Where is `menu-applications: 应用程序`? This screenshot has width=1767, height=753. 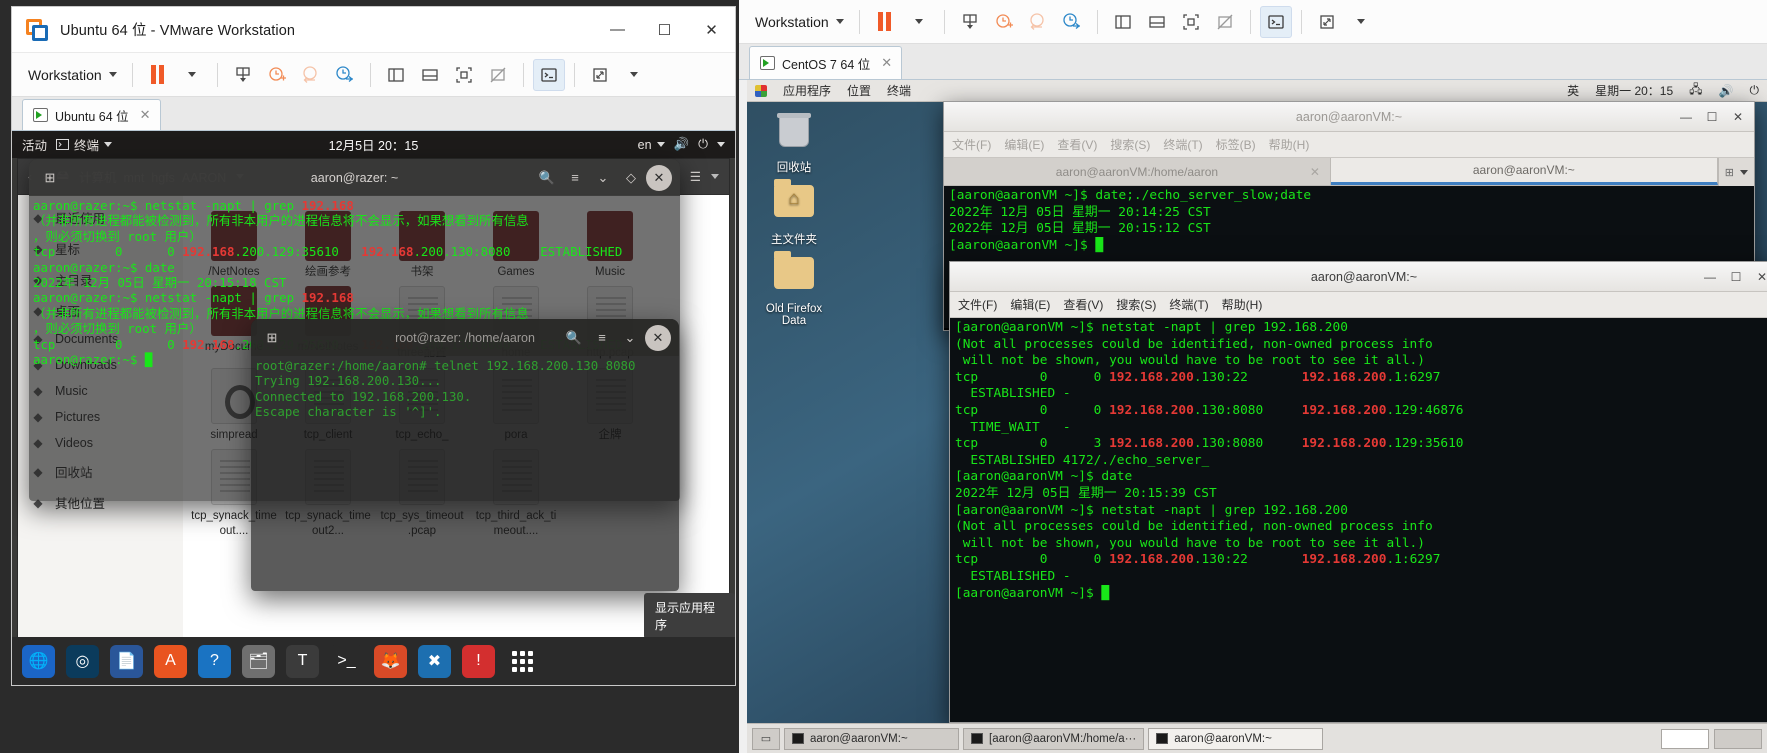
menu-applications: 应用程序 is located at coordinates (807, 90).